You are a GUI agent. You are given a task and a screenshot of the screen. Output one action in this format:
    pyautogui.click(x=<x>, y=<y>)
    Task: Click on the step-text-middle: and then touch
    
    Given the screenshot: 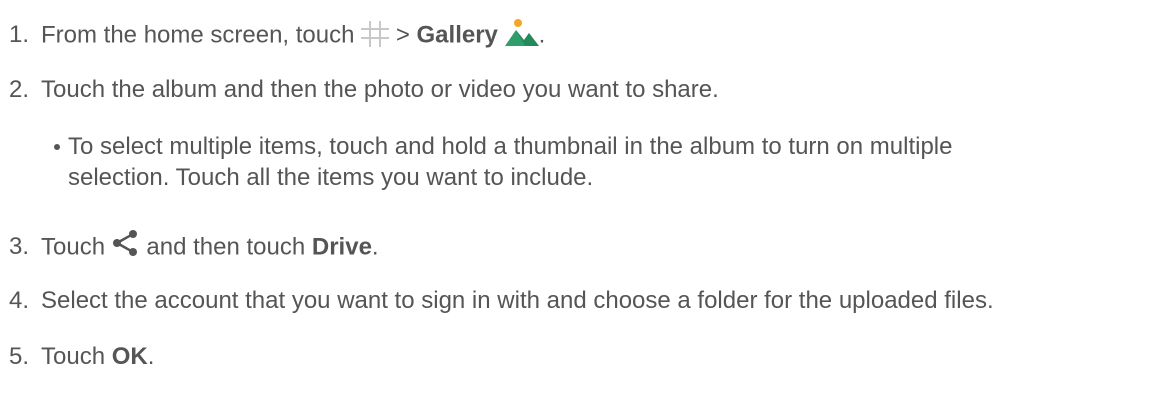 What is the action you would take?
    pyautogui.click(x=226, y=247)
    